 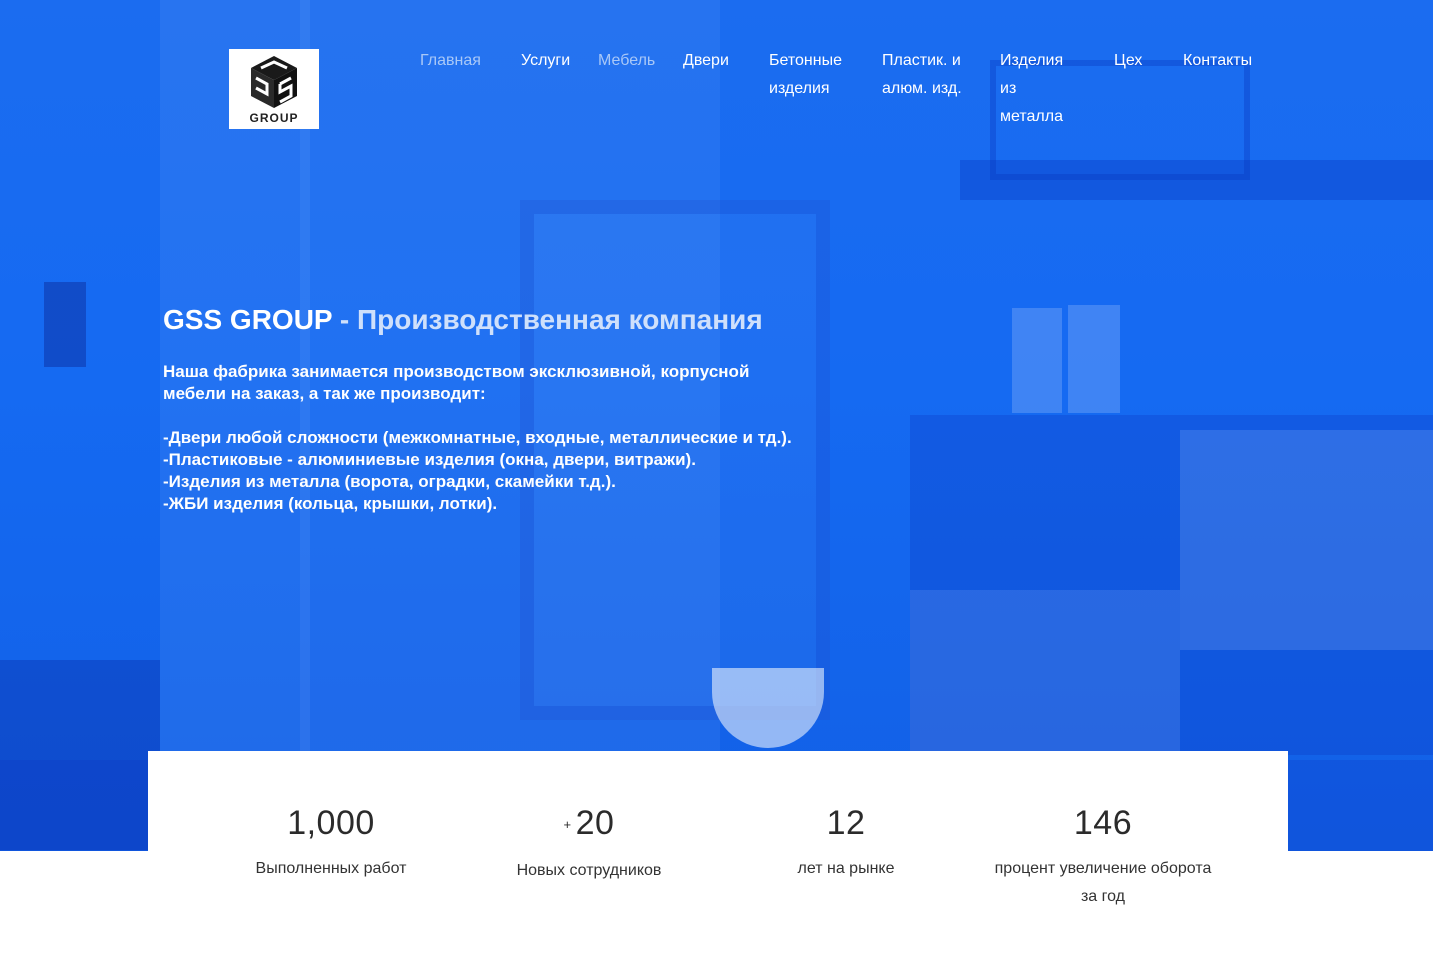 I want to click on stat-turnover-growth: 146 процент увеличение оборота за год, so click(x=1103, y=831).